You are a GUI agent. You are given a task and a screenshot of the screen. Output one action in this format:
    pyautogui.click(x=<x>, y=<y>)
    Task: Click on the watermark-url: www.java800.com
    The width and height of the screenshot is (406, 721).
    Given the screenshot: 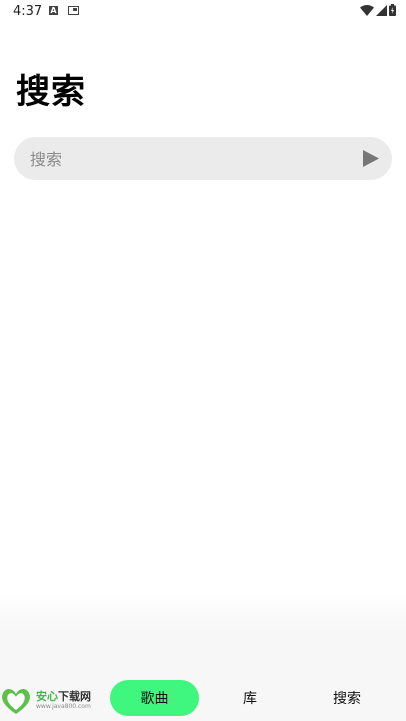 What is the action you would take?
    pyautogui.click(x=63, y=706)
    